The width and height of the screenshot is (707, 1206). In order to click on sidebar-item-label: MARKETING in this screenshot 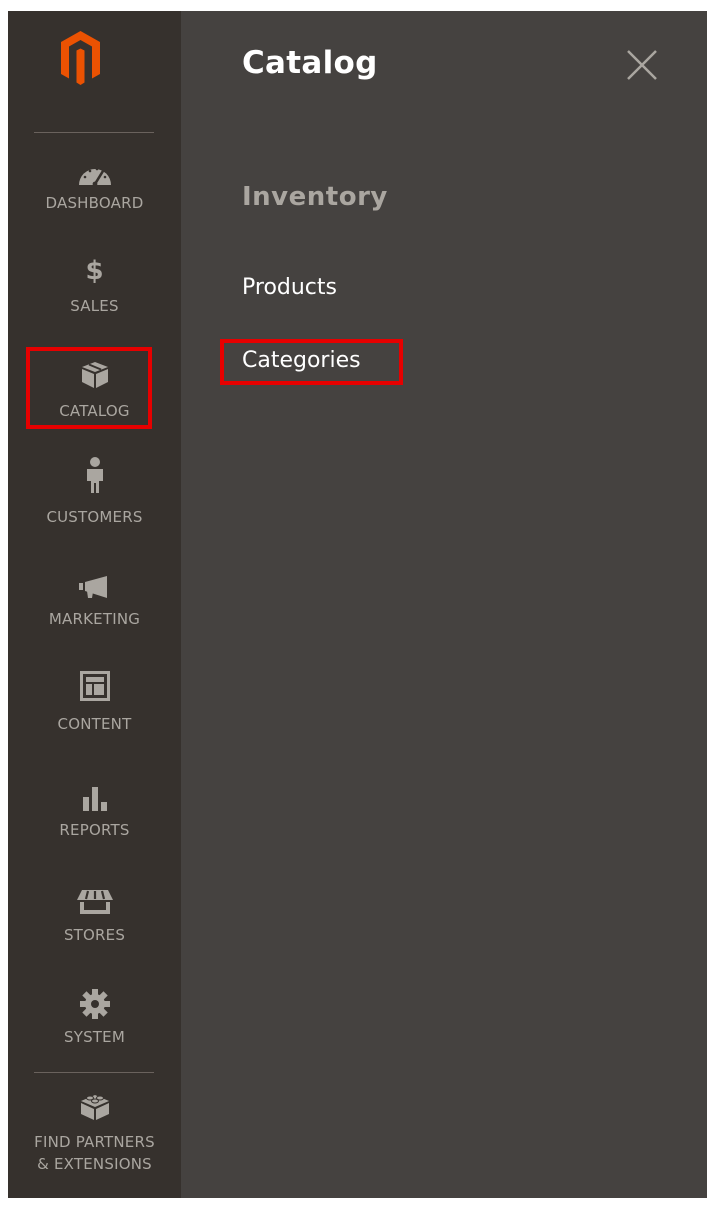, I will do `click(94, 619)`.